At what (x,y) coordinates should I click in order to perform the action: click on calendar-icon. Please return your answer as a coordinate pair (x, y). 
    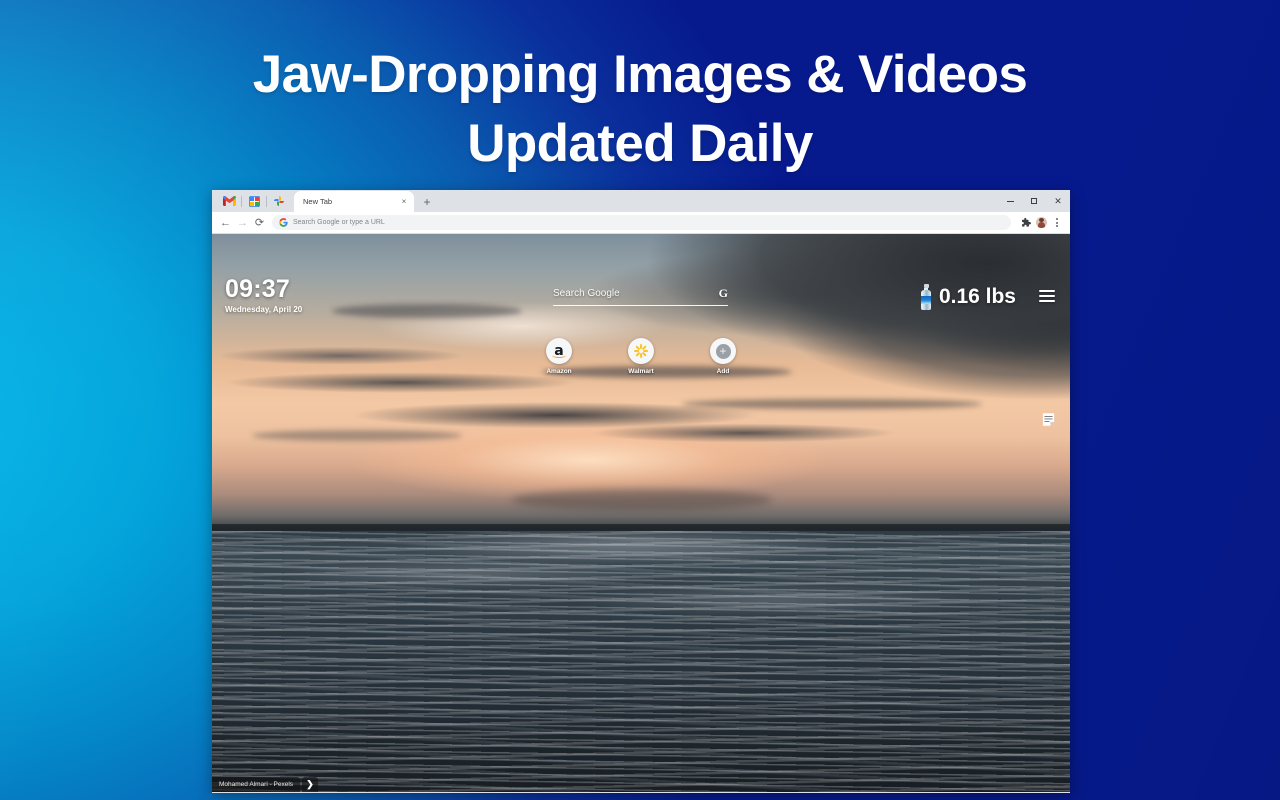
    Looking at the image, I should click on (254, 201).